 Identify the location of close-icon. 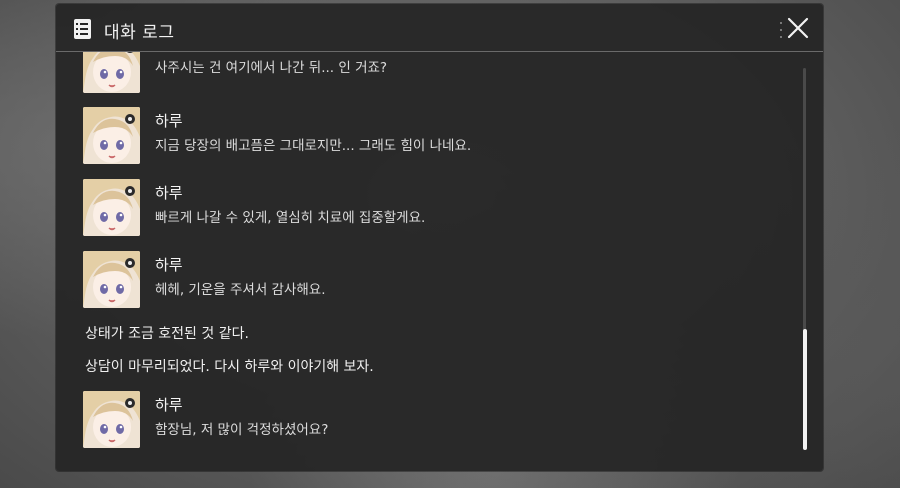
(798, 28).